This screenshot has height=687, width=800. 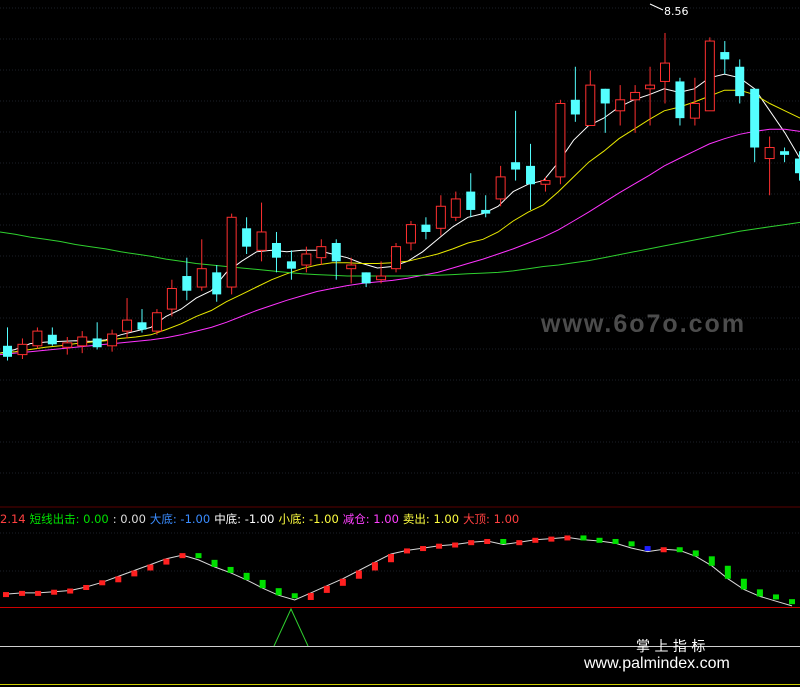 I want to click on brand-title: 掌 上 指 标, so click(x=670, y=647).